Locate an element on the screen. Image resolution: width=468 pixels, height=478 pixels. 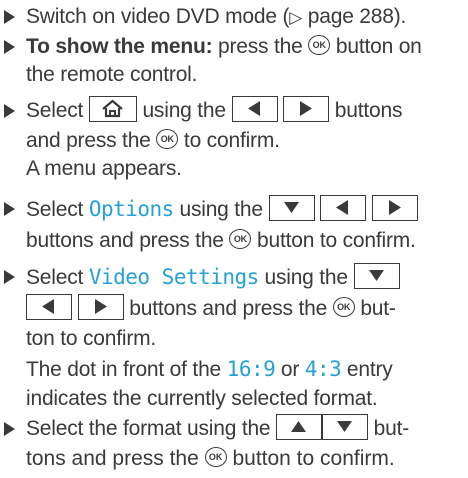
step-6-text-c: tons and press the is located at coordinates (115, 458).